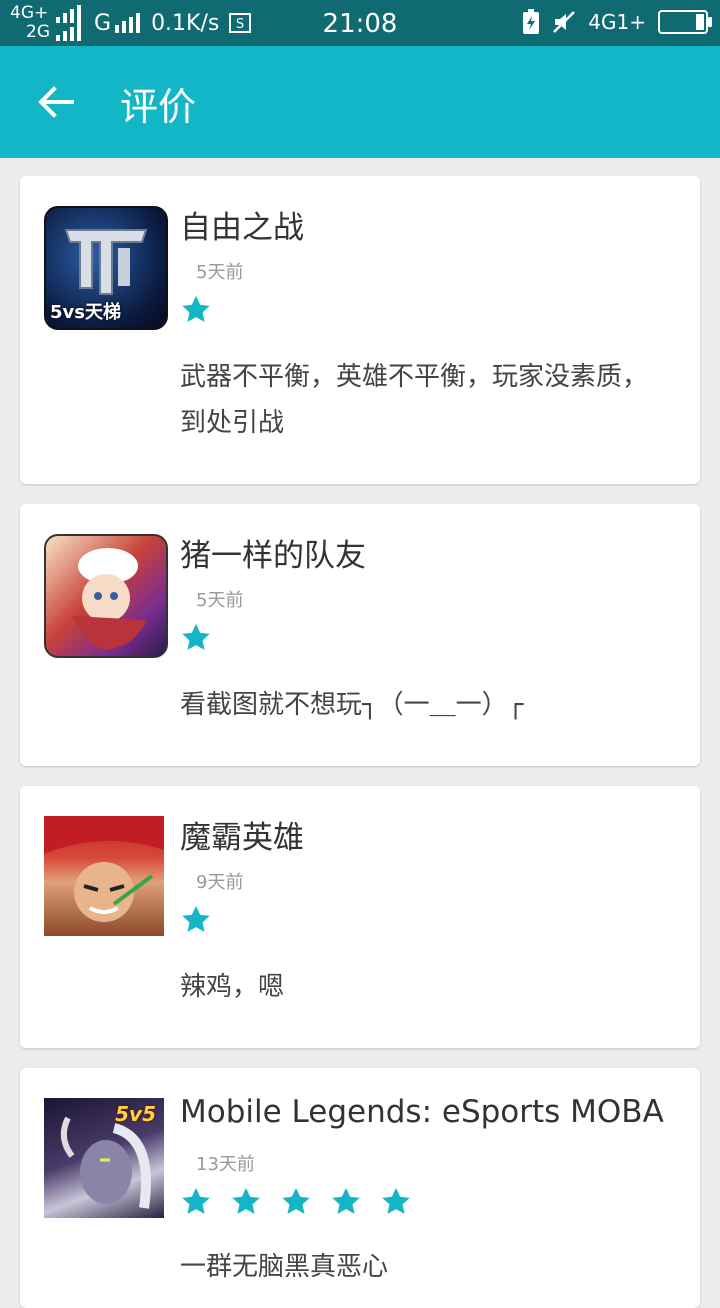 Image resolution: width=720 pixels, height=1308 pixels. What do you see at coordinates (360, 102) in the screenshot?
I see `app-bar: 评价` at bounding box center [360, 102].